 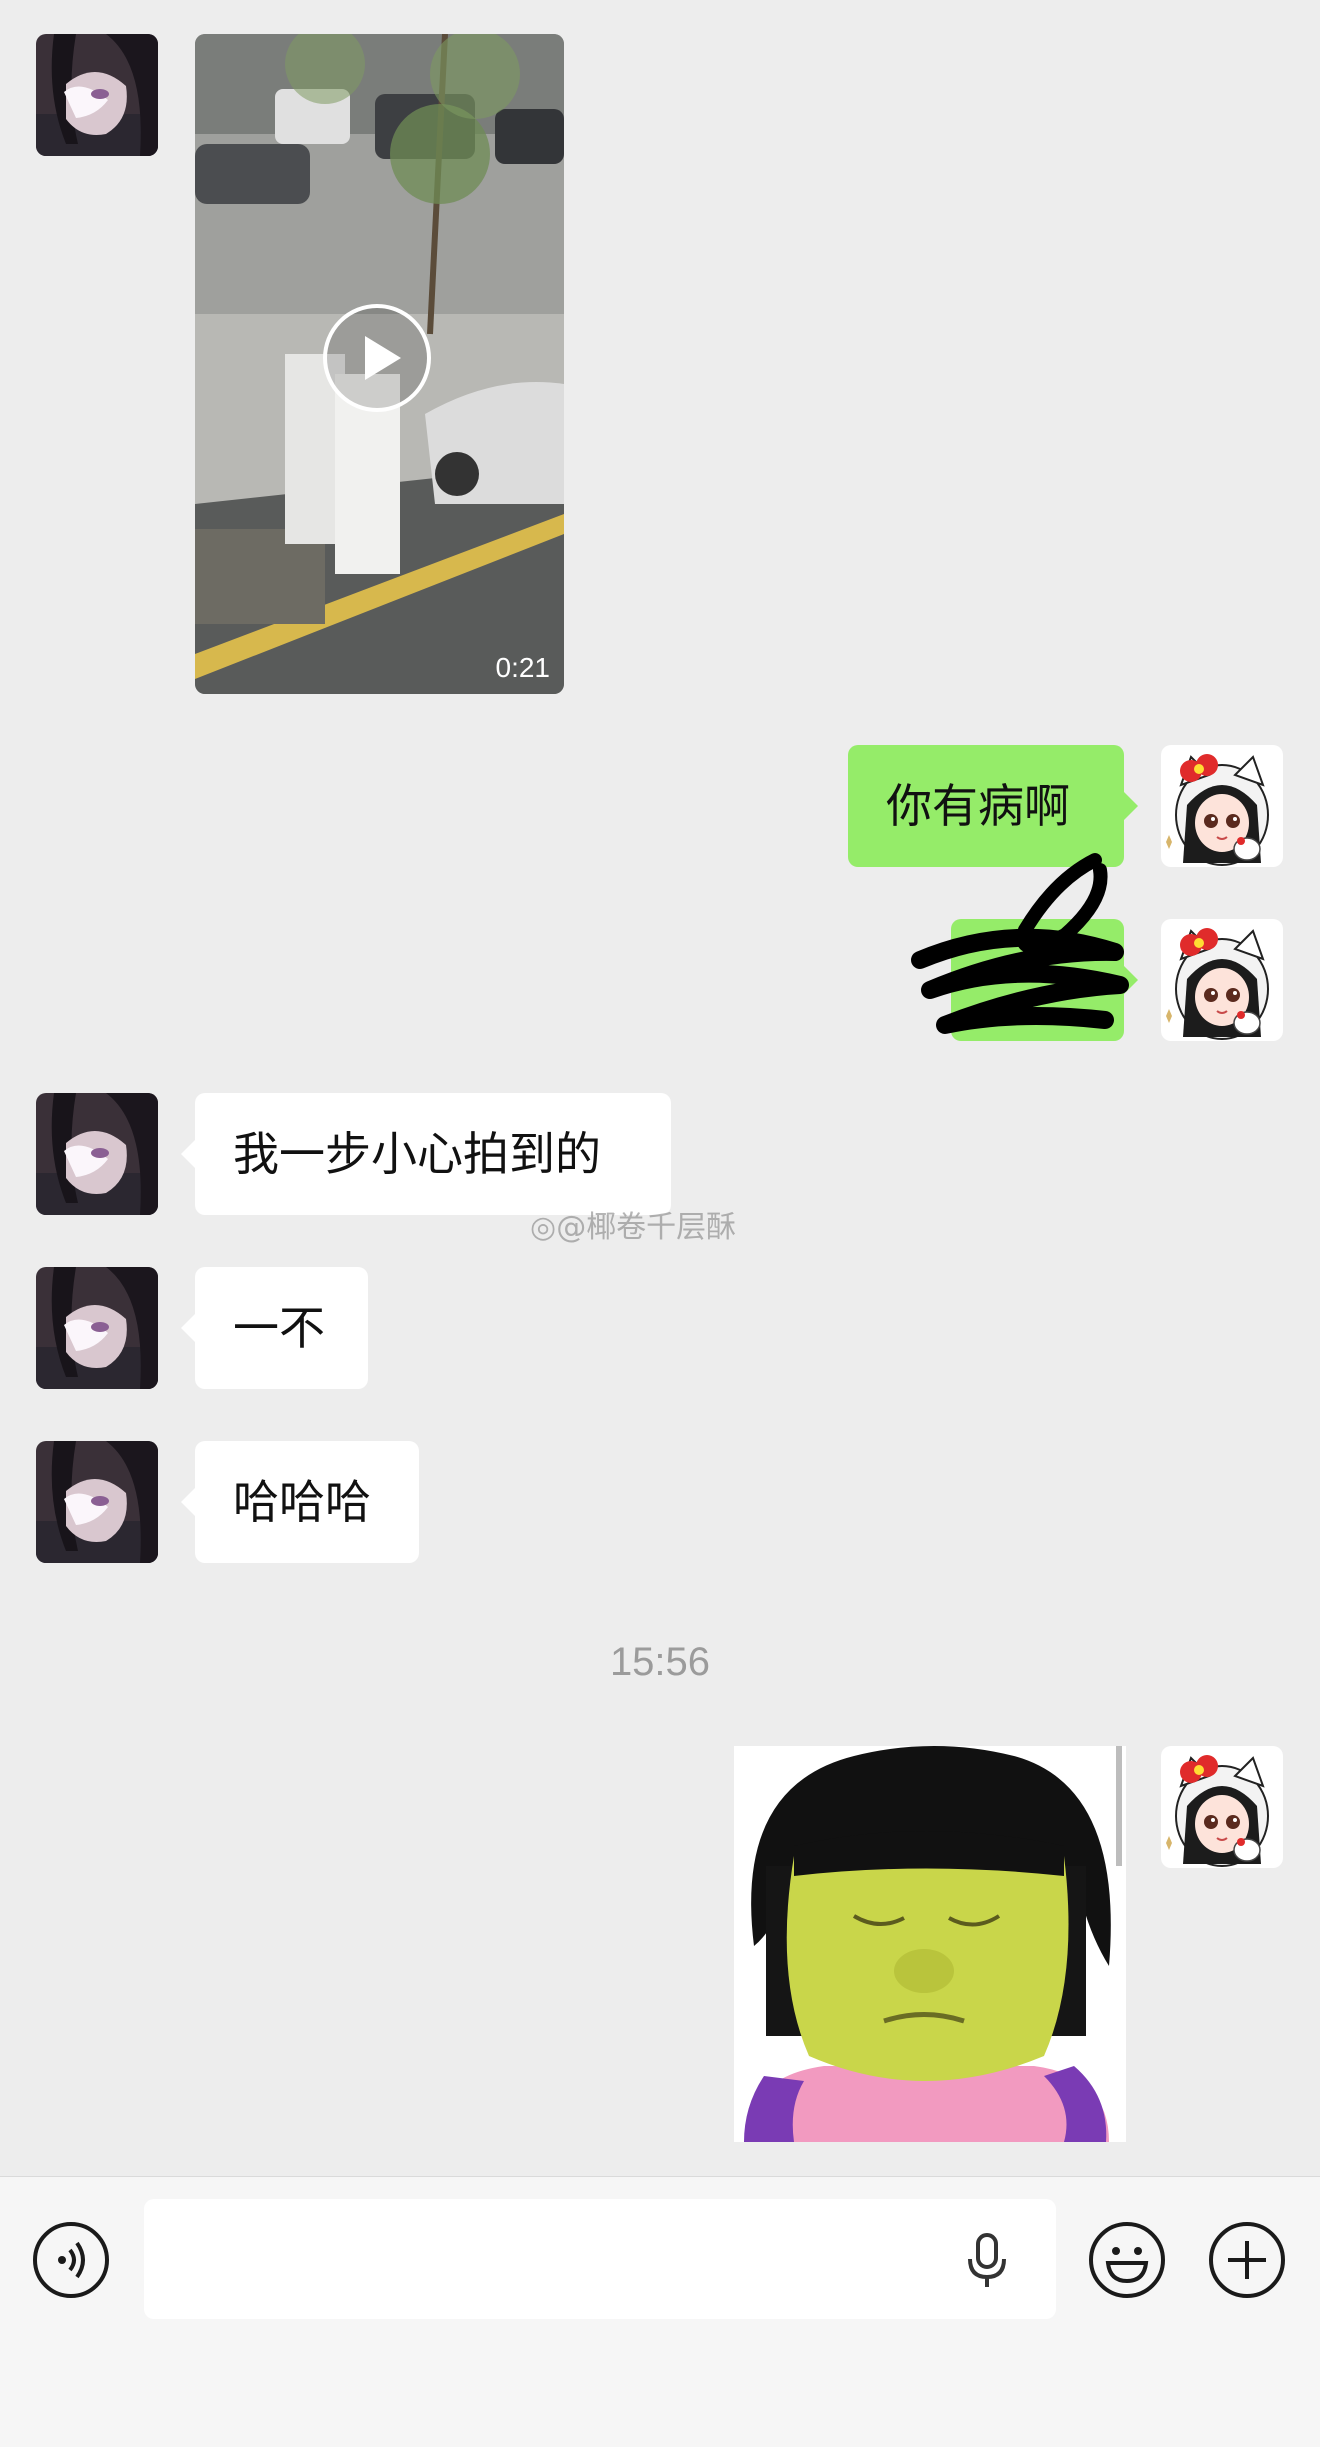 I want to click on incoming-message-bubble: 一不, so click(x=274, y=1328).